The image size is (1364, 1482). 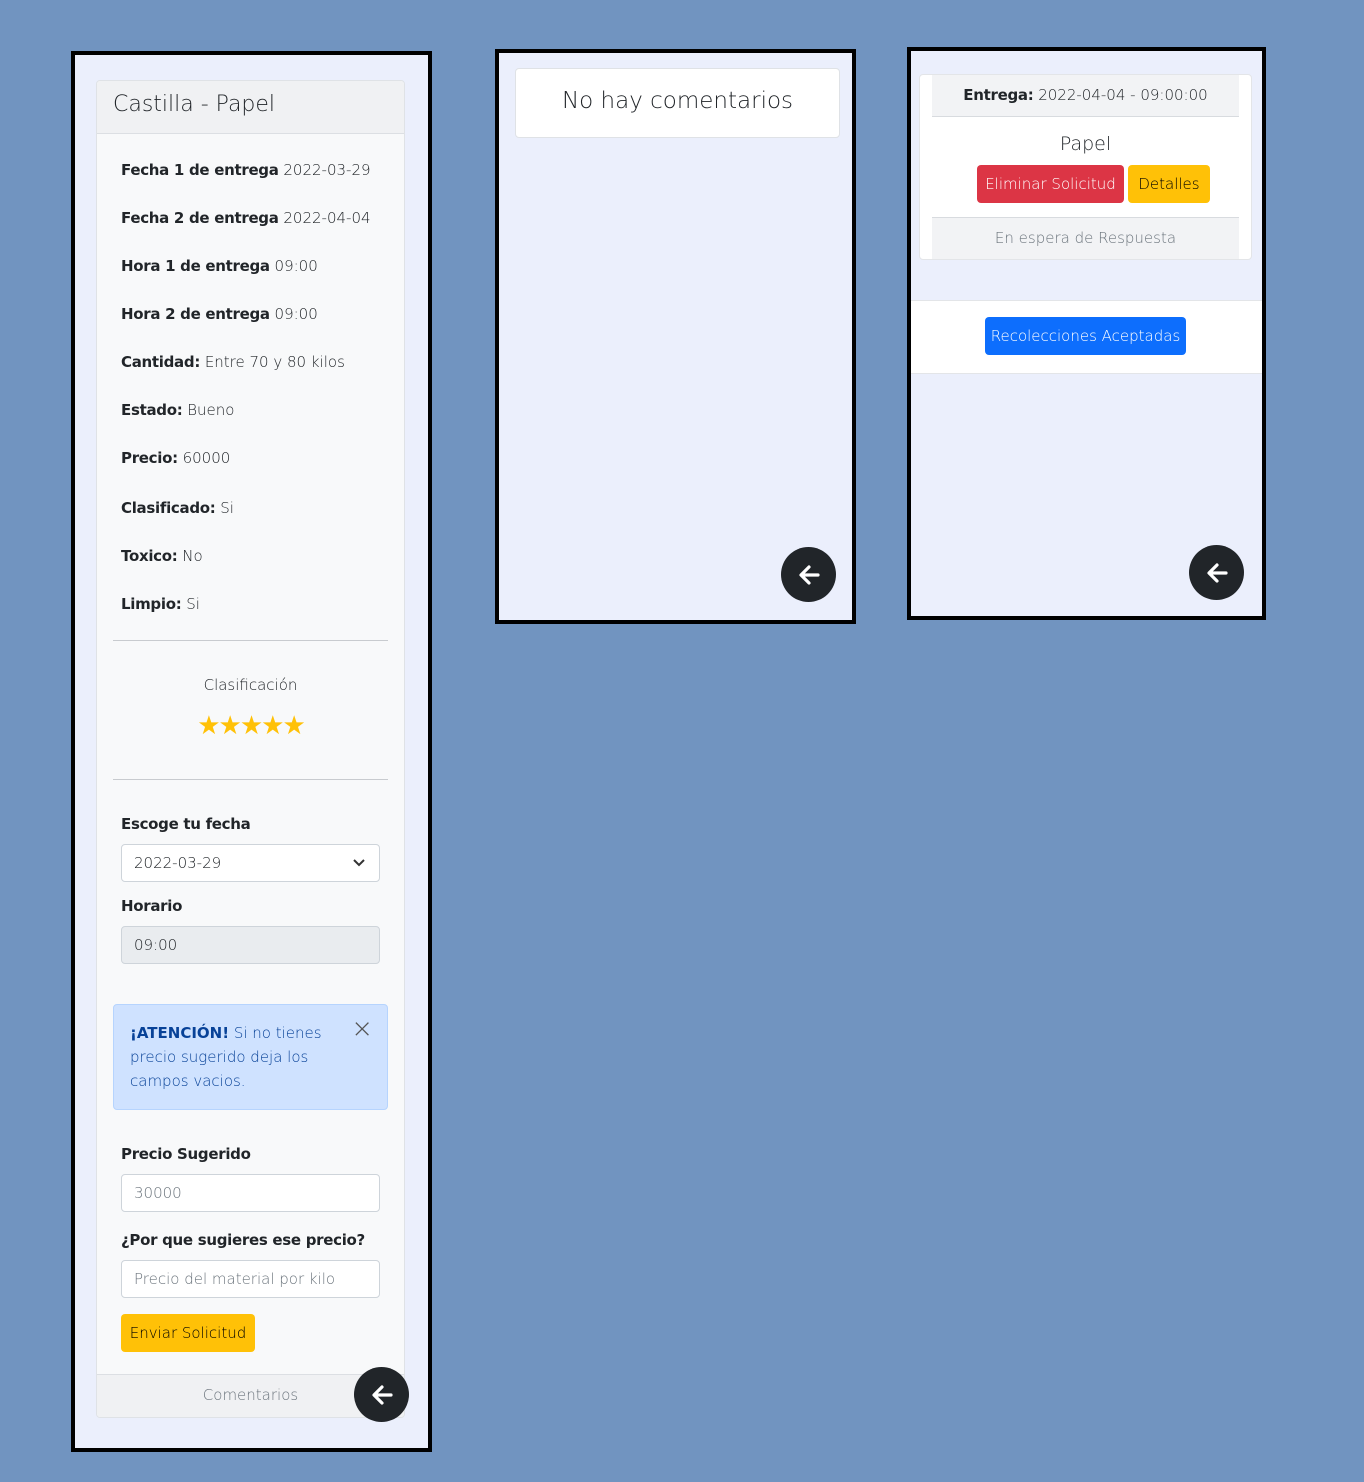 What do you see at coordinates (176, 458) in the screenshot?
I see `detail-precio: Precio: 60000` at bounding box center [176, 458].